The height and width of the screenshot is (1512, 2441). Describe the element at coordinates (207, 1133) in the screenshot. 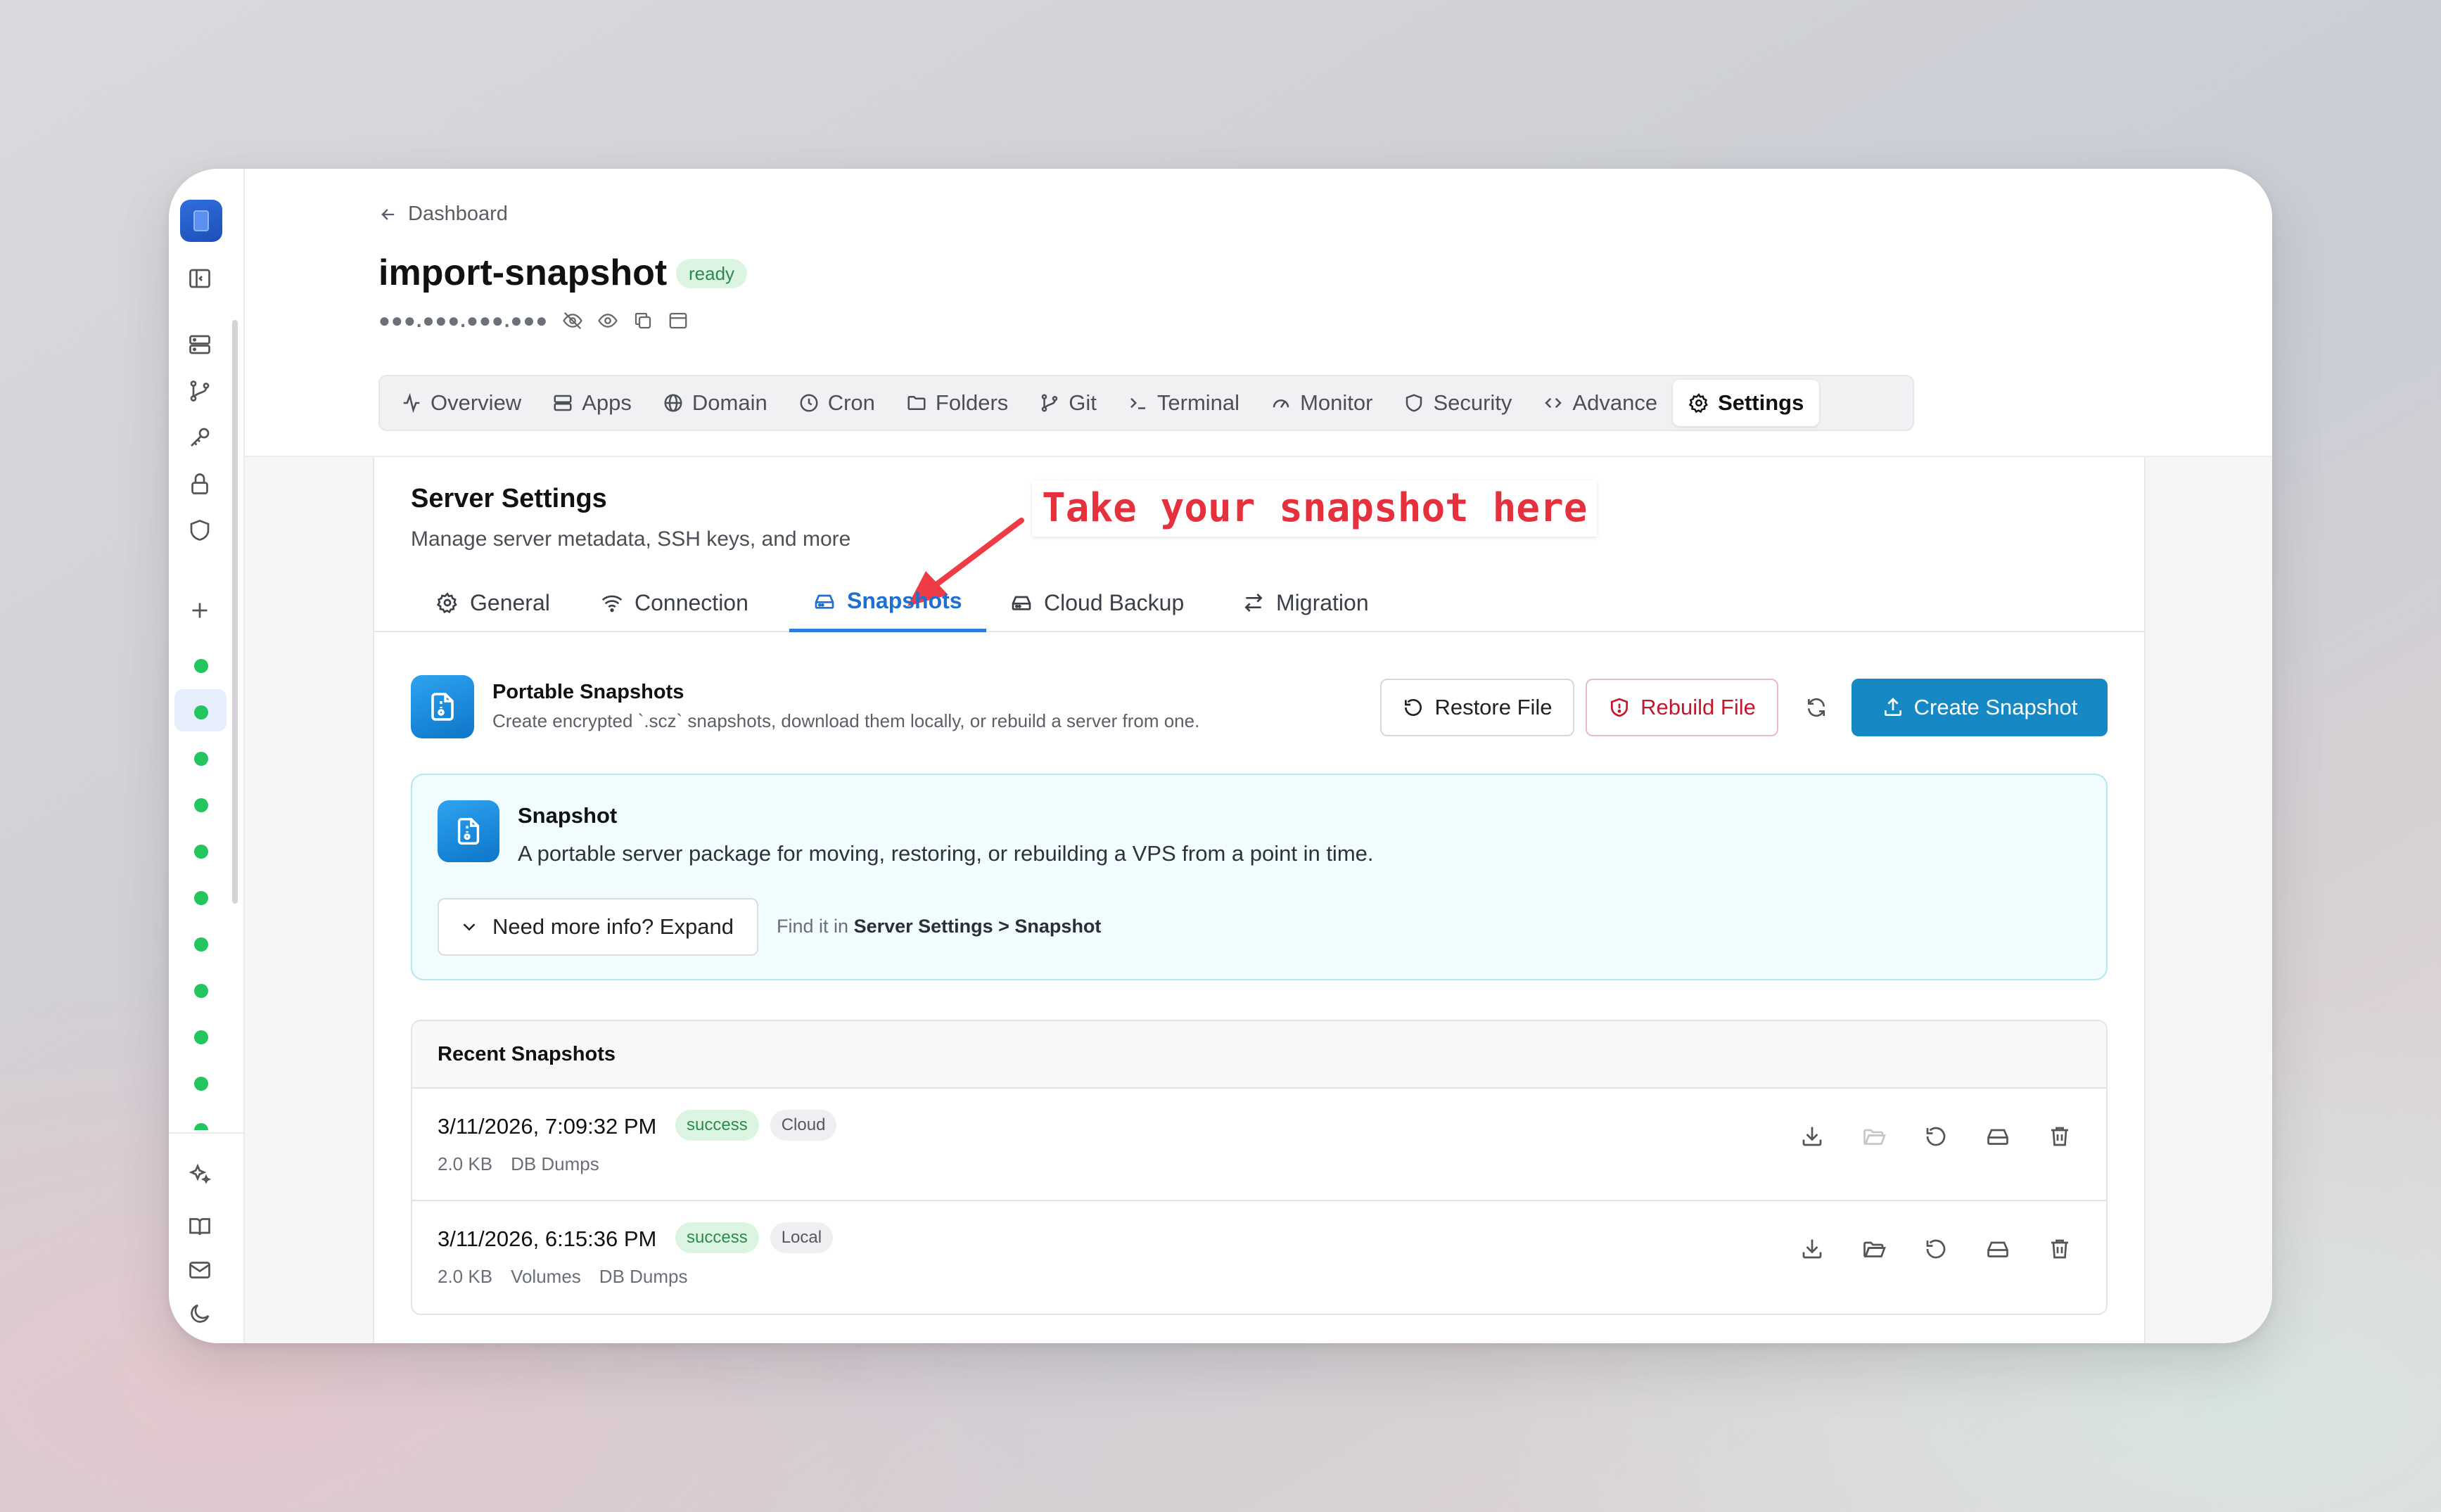

I see `rail-divider` at that location.